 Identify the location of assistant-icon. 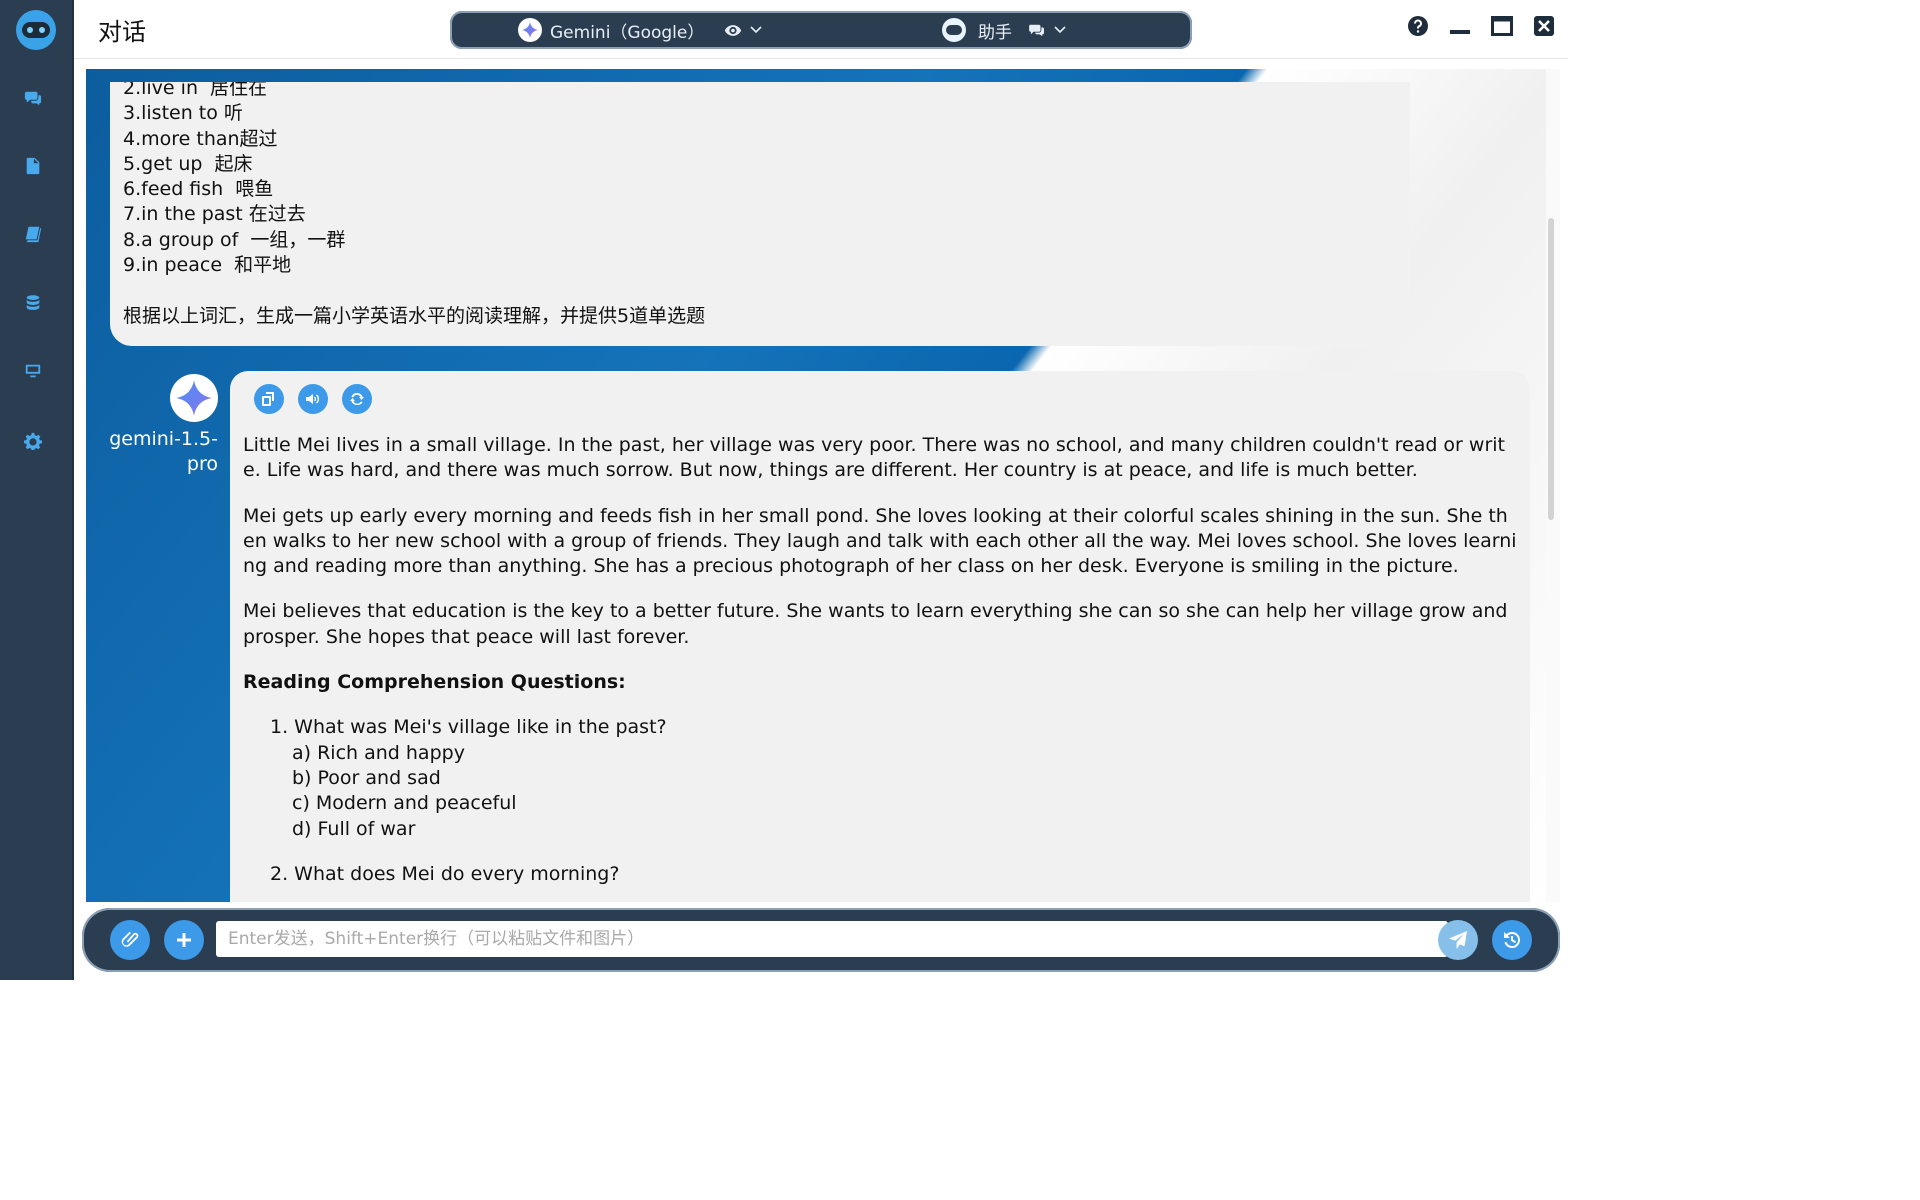
(954, 30).